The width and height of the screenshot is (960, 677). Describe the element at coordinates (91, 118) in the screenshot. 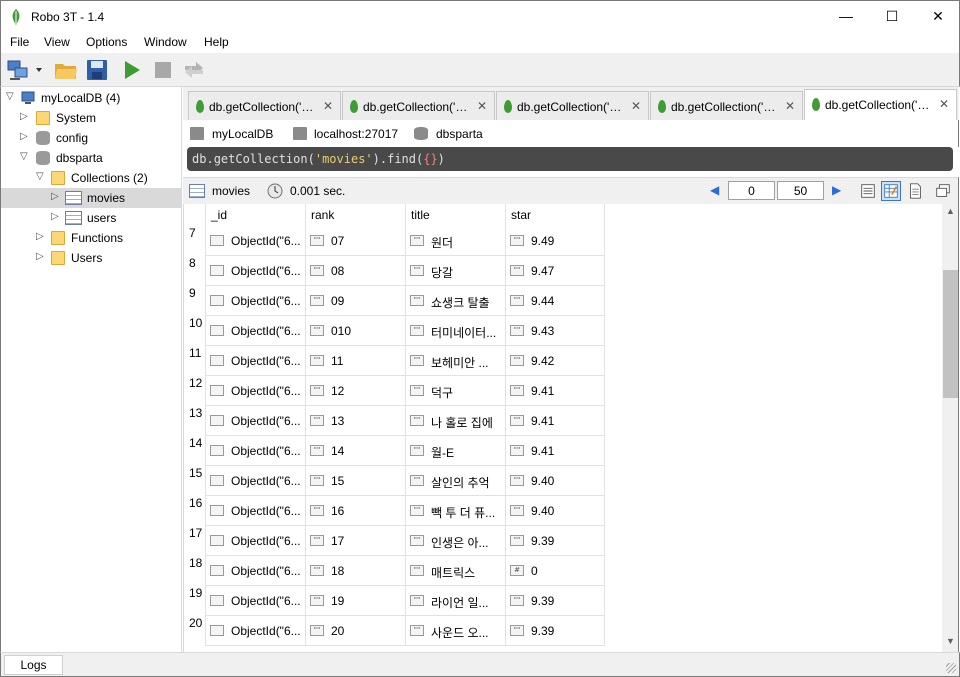

I see `tree-item-system: ▷ System` at that location.